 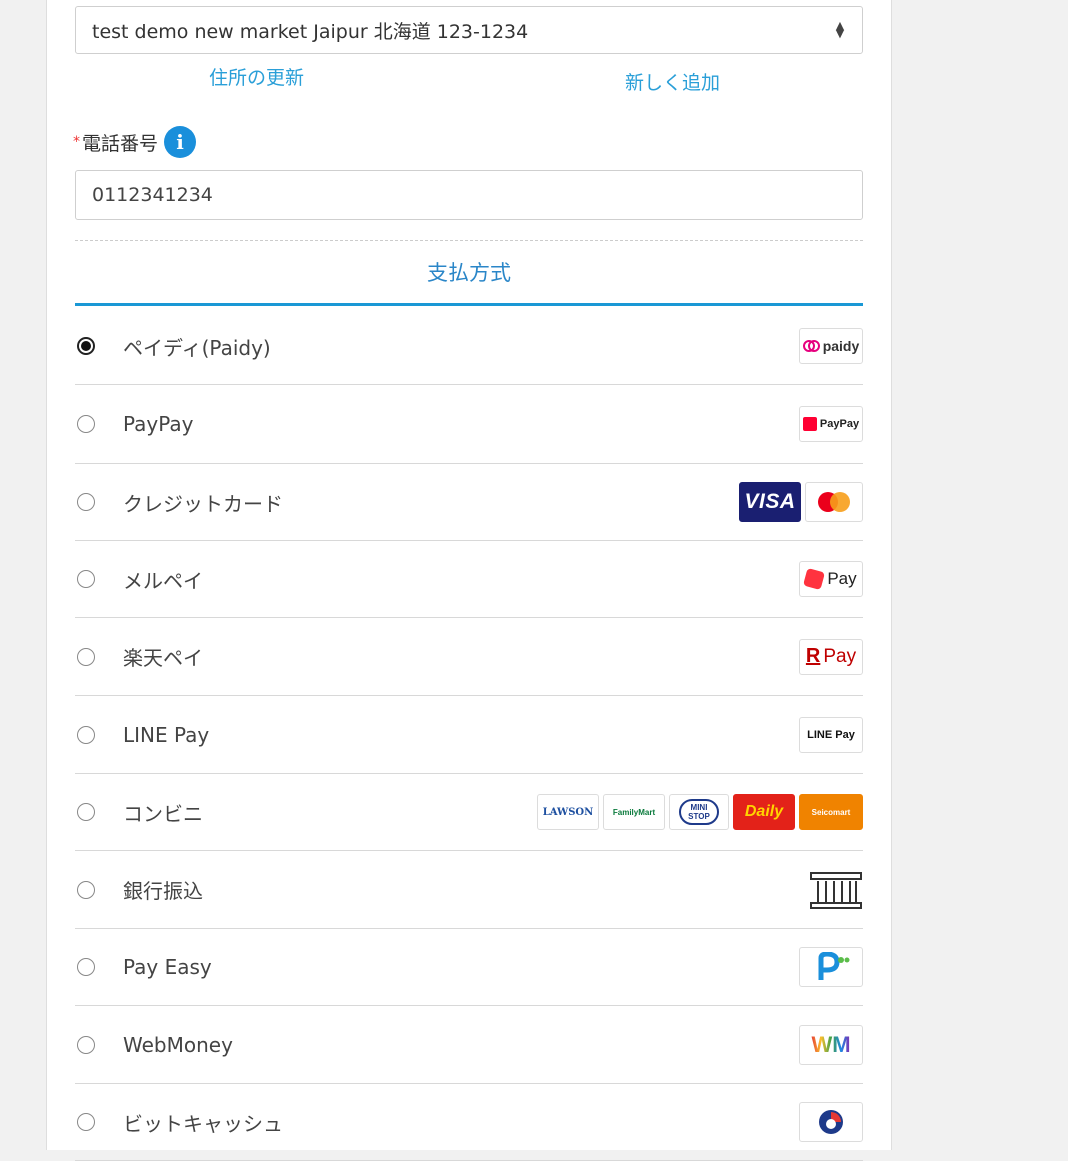 What do you see at coordinates (163, 580) in the screenshot?
I see `payment-method-label: メルペイ` at bounding box center [163, 580].